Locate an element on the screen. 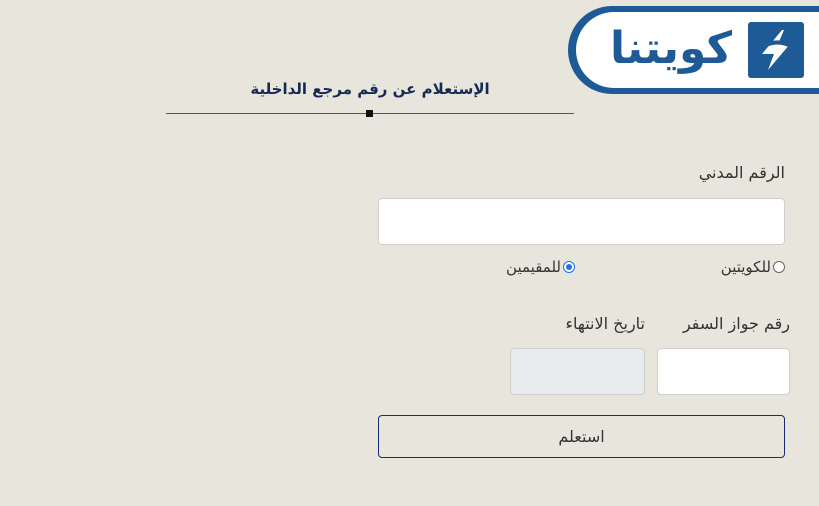 Image resolution: width=819 pixels, height=506 pixels. logo-background: كويتنا is located at coordinates (697, 50).